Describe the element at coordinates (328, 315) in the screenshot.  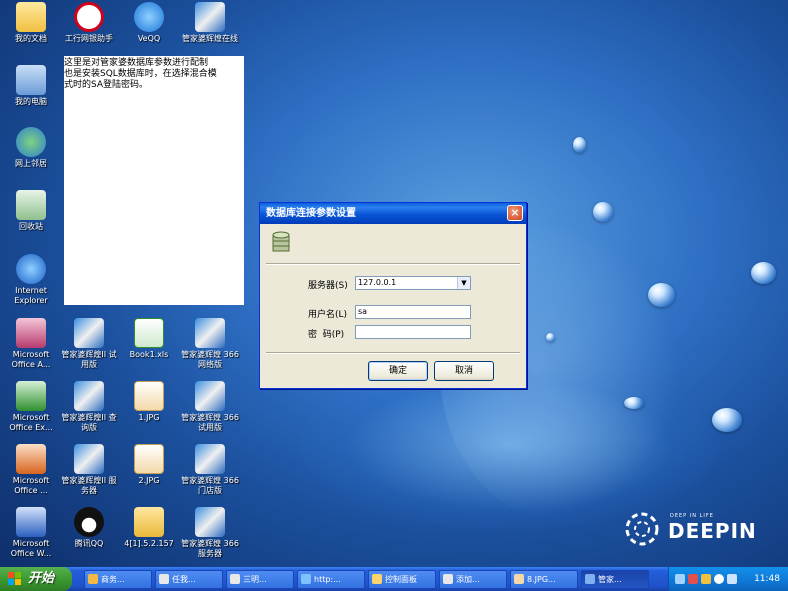
I see `username-label: 用户名(L)` at that location.